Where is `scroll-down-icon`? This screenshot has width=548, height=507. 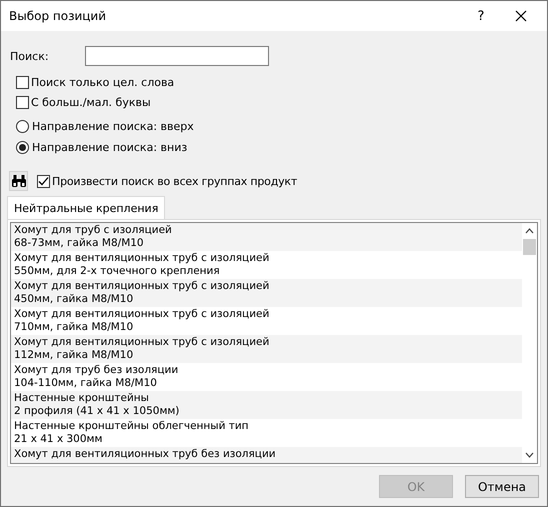
scroll-down-icon is located at coordinates (529, 455).